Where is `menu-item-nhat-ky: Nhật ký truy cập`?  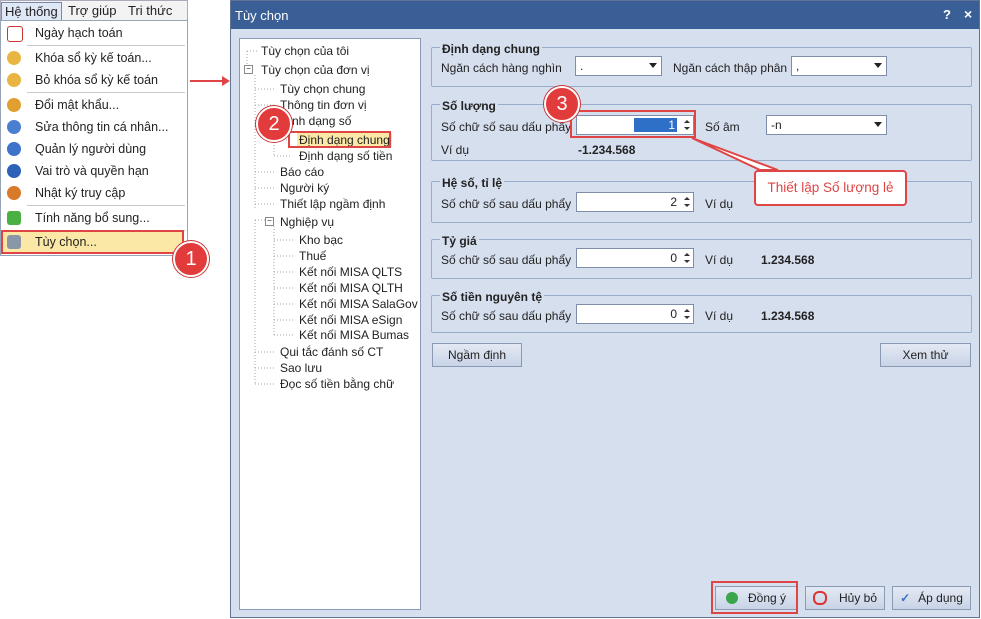 menu-item-nhat-ky: Nhật ký truy cập is located at coordinates (93, 193).